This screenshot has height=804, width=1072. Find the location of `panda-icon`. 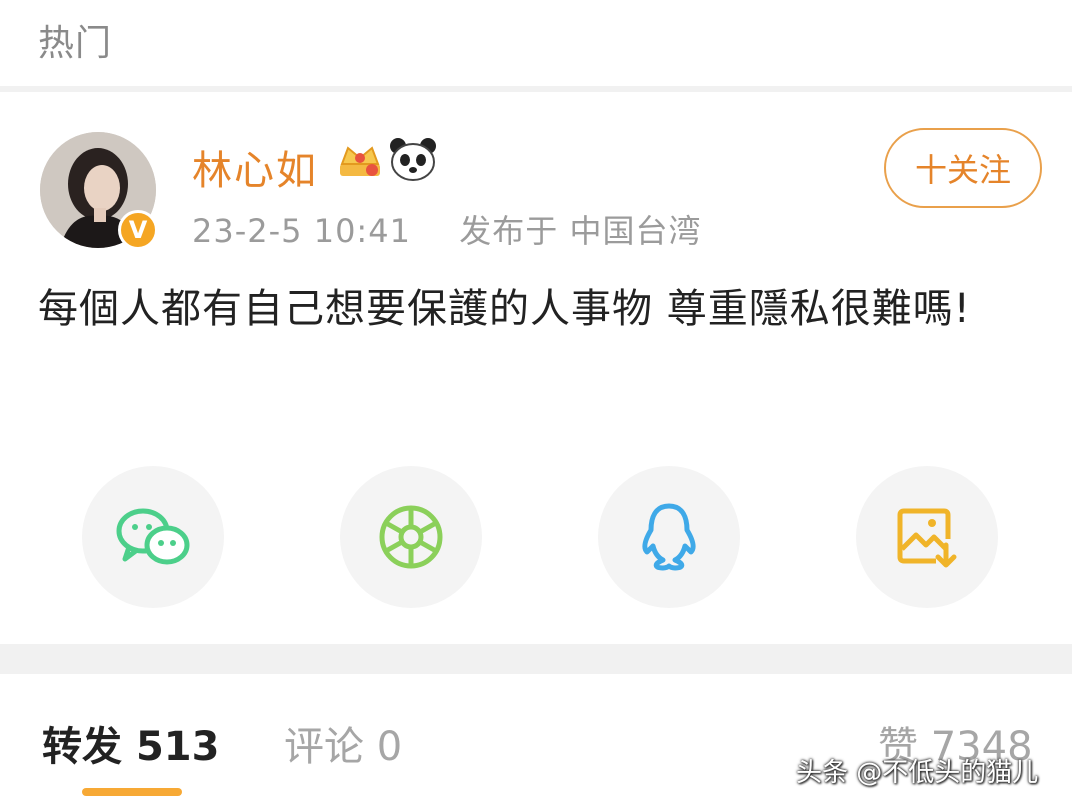

panda-icon is located at coordinates (413, 159).